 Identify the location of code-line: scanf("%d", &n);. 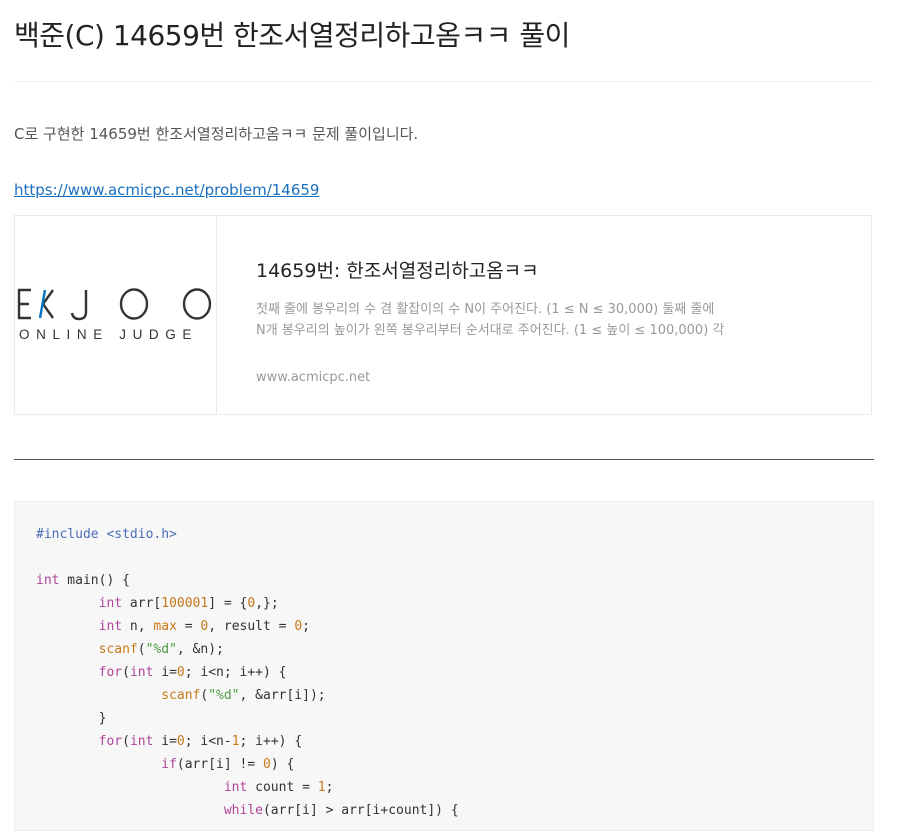
(161, 649).